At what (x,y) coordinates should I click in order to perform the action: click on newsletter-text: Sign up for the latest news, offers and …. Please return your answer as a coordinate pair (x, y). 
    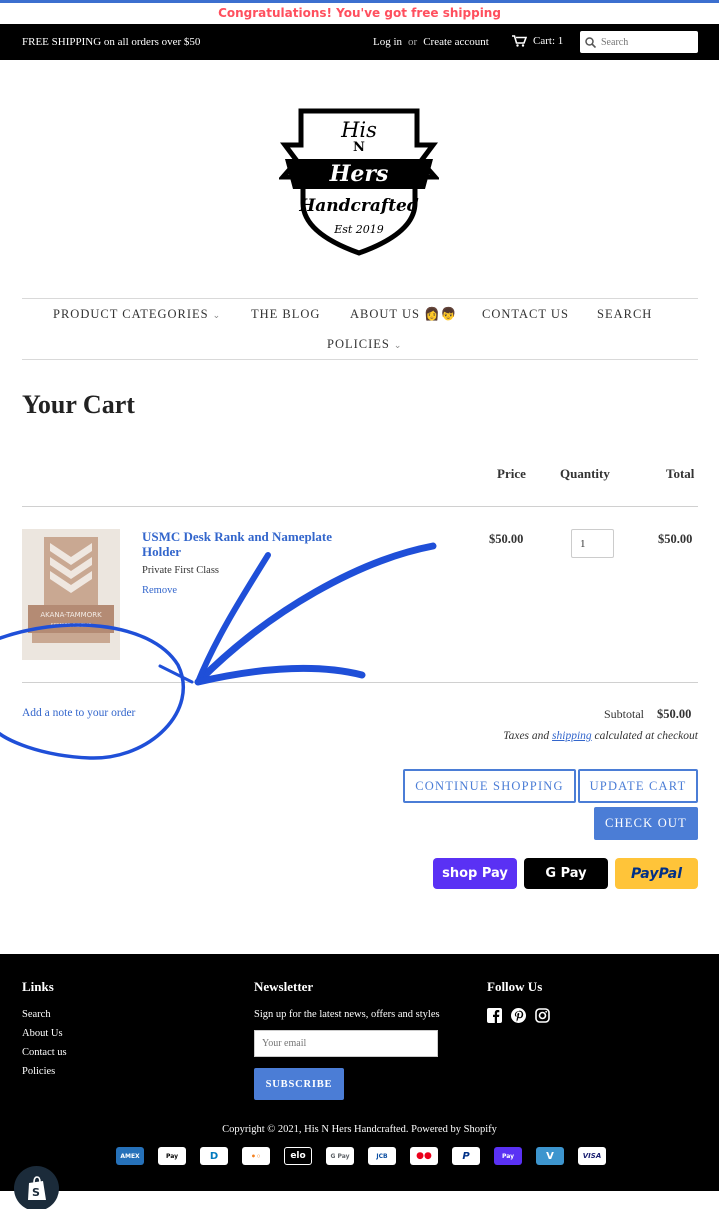
    Looking at the image, I should click on (347, 1014).